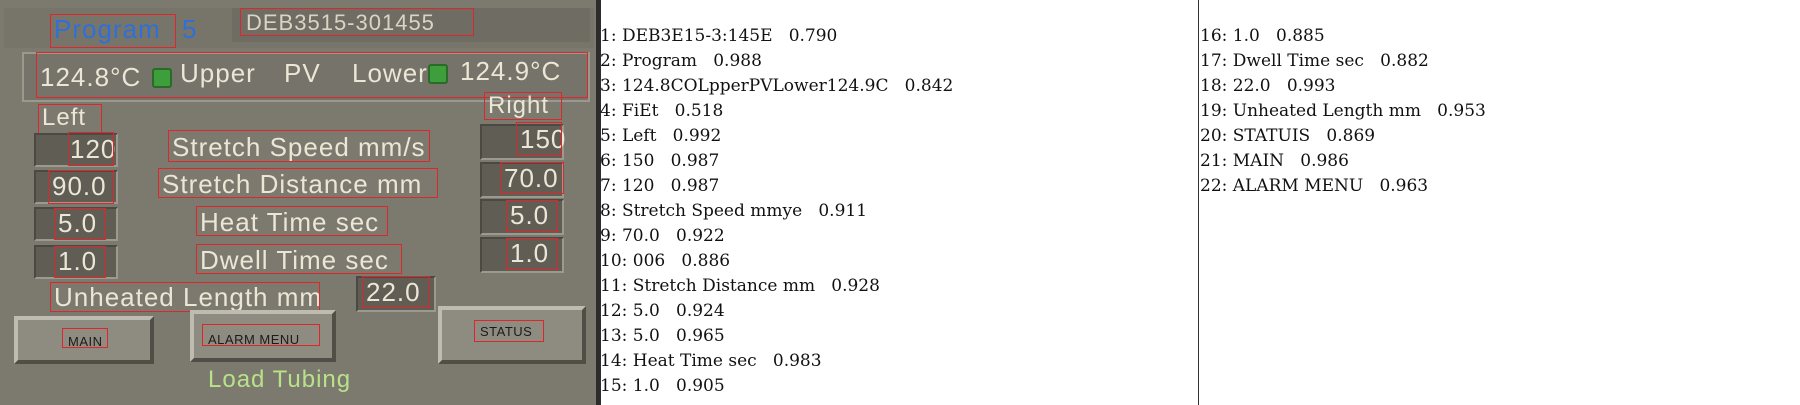 This screenshot has width=1800, height=405. I want to click on ocr-result-line: 16: 1.0 0.885, so click(1262, 36).